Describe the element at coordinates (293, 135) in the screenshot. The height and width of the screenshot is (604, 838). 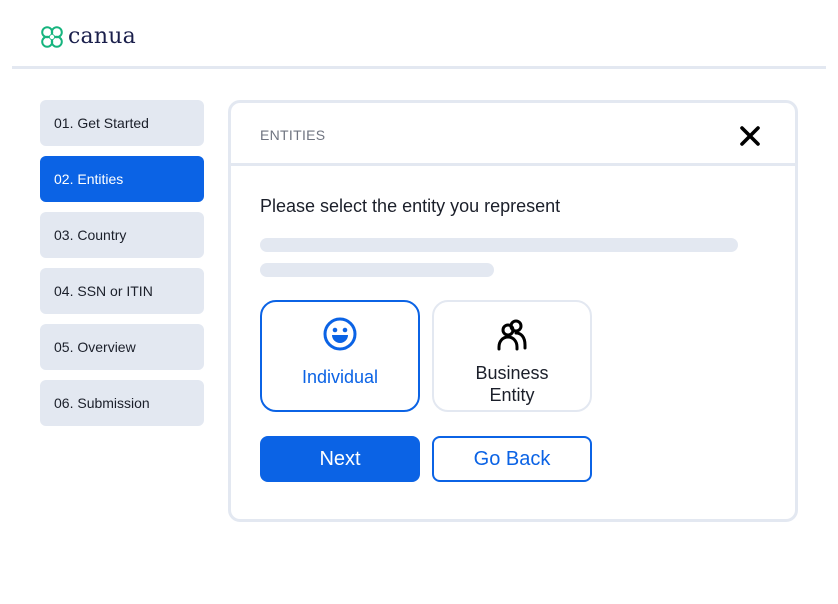
I see `card-title: ENTITIES` at that location.